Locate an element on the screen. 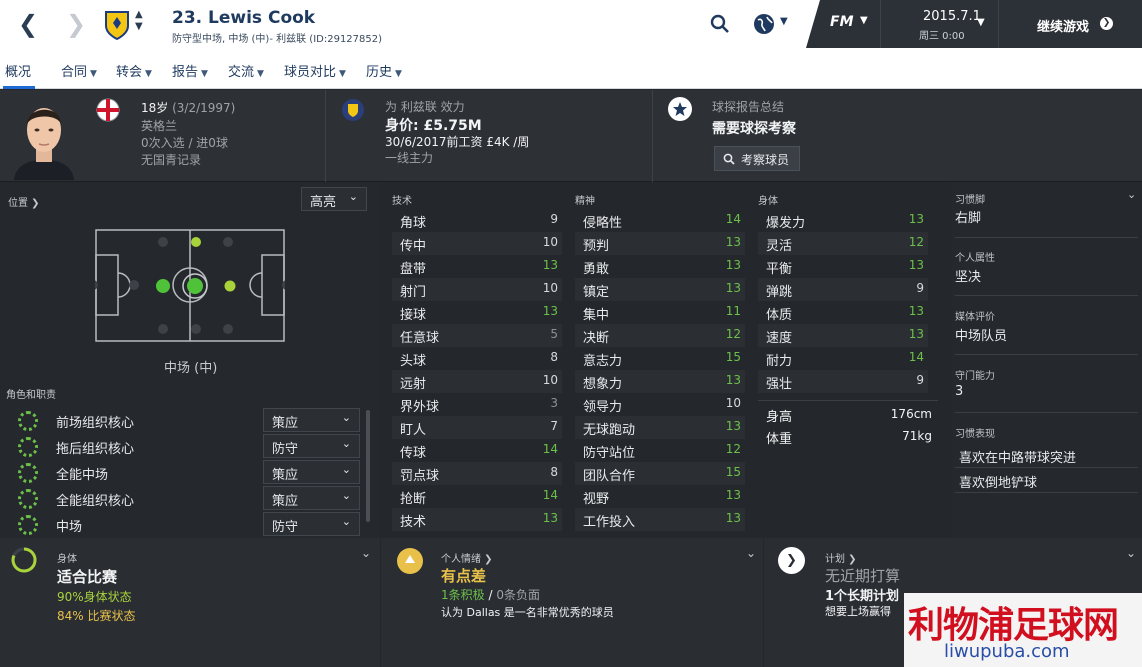 This screenshot has width=1142, height=667. back-arrow-icon: ❮ is located at coordinates (28, 24).